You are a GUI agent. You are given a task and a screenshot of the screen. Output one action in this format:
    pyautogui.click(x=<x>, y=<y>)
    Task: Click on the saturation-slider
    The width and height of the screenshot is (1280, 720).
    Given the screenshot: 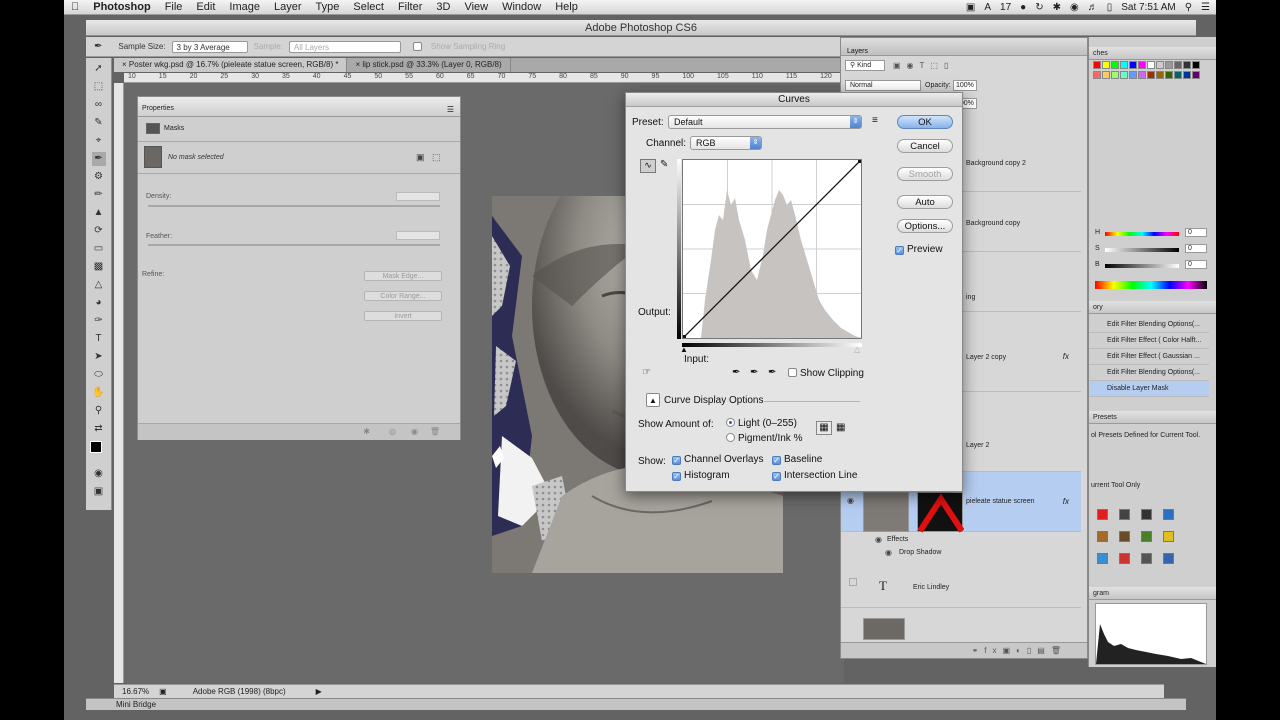 What is the action you would take?
    pyautogui.click(x=1142, y=250)
    